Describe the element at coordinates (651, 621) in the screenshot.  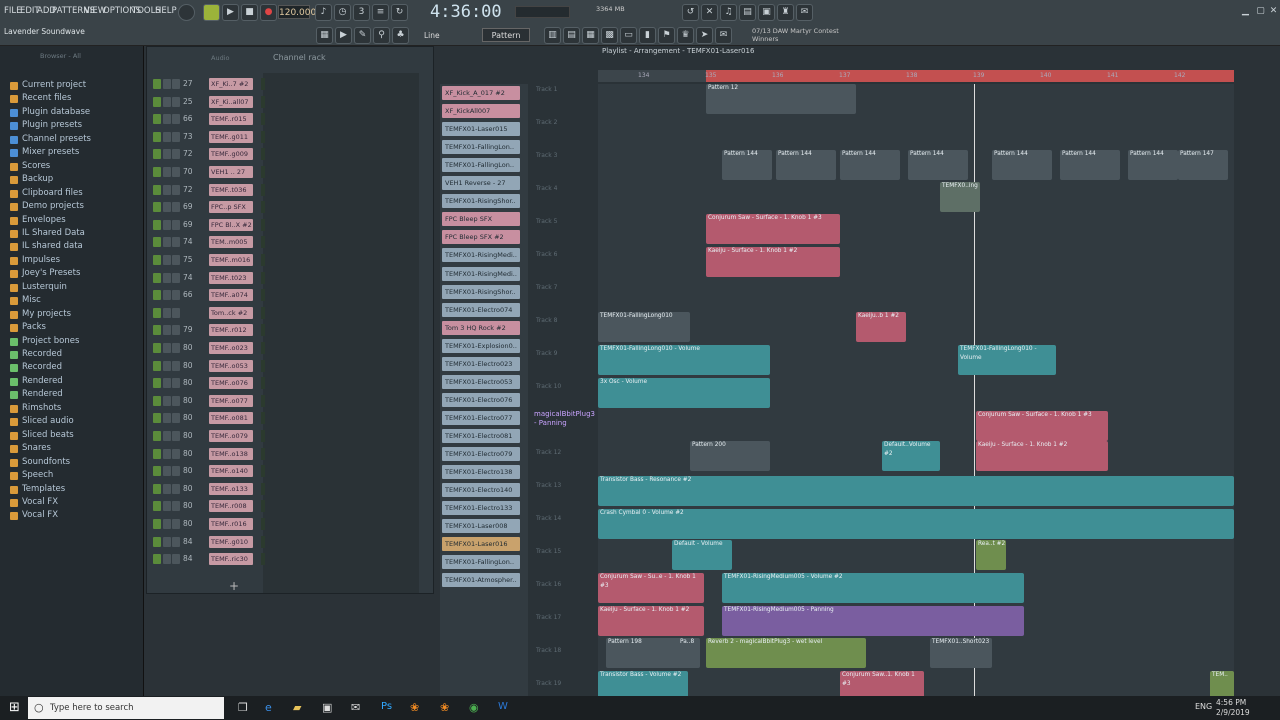
I see `playlist-clip: Kaeiju - Surface - 1. Knob 1 #2` at that location.